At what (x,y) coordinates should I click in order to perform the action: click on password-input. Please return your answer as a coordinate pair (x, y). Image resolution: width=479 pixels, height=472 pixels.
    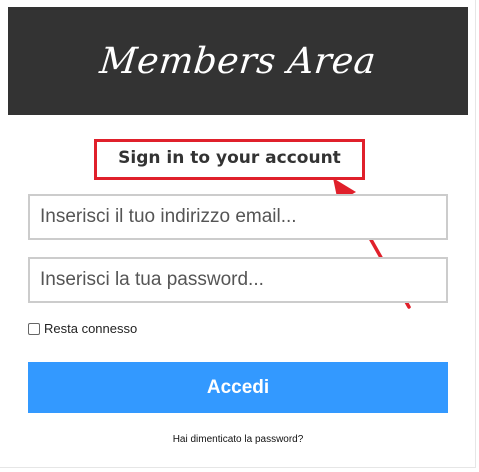
    Looking at the image, I should click on (238, 280).